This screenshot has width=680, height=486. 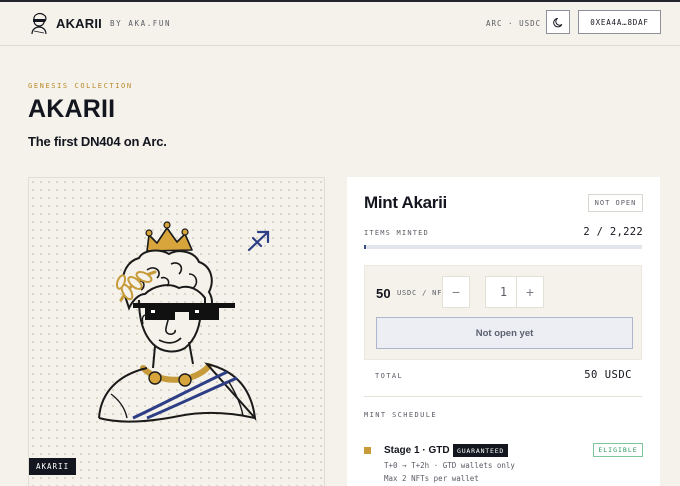 What do you see at coordinates (80, 86) in the screenshot?
I see `collection-eyebrow: GENESIS COLLECTION` at bounding box center [80, 86].